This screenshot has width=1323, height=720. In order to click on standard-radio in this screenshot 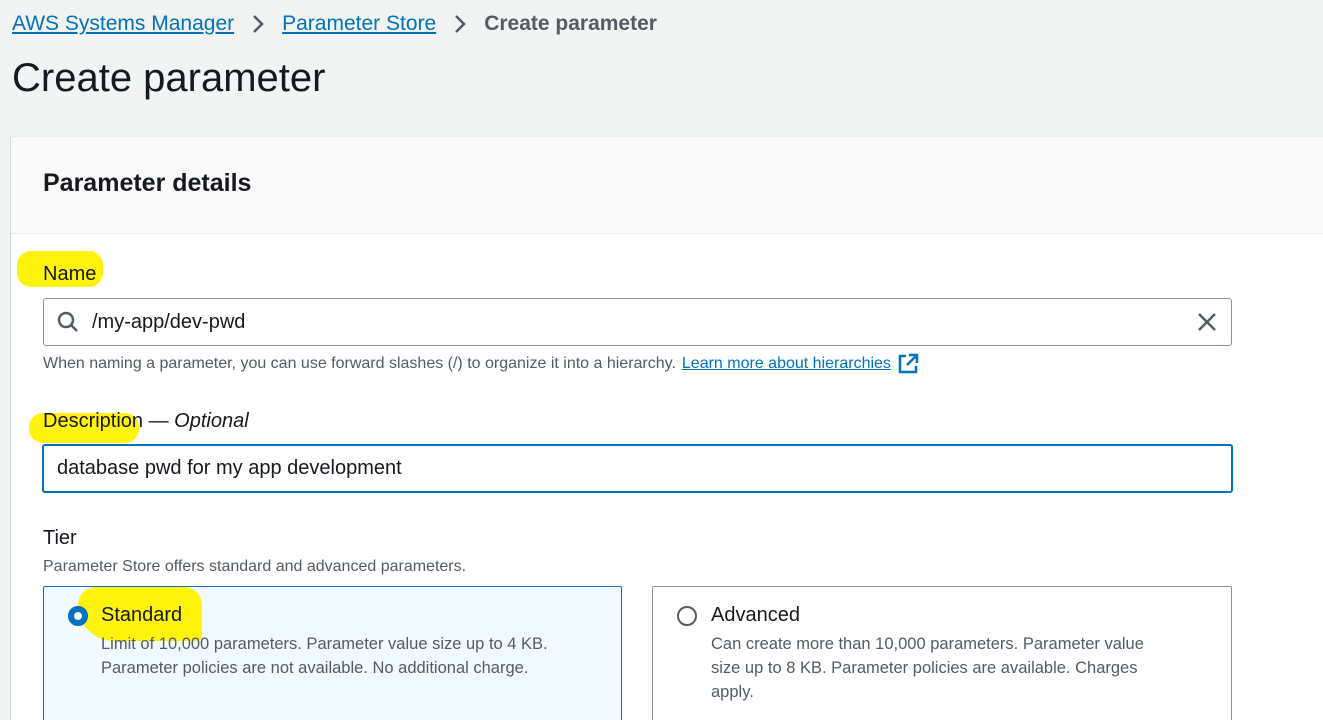, I will do `click(78, 616)`.